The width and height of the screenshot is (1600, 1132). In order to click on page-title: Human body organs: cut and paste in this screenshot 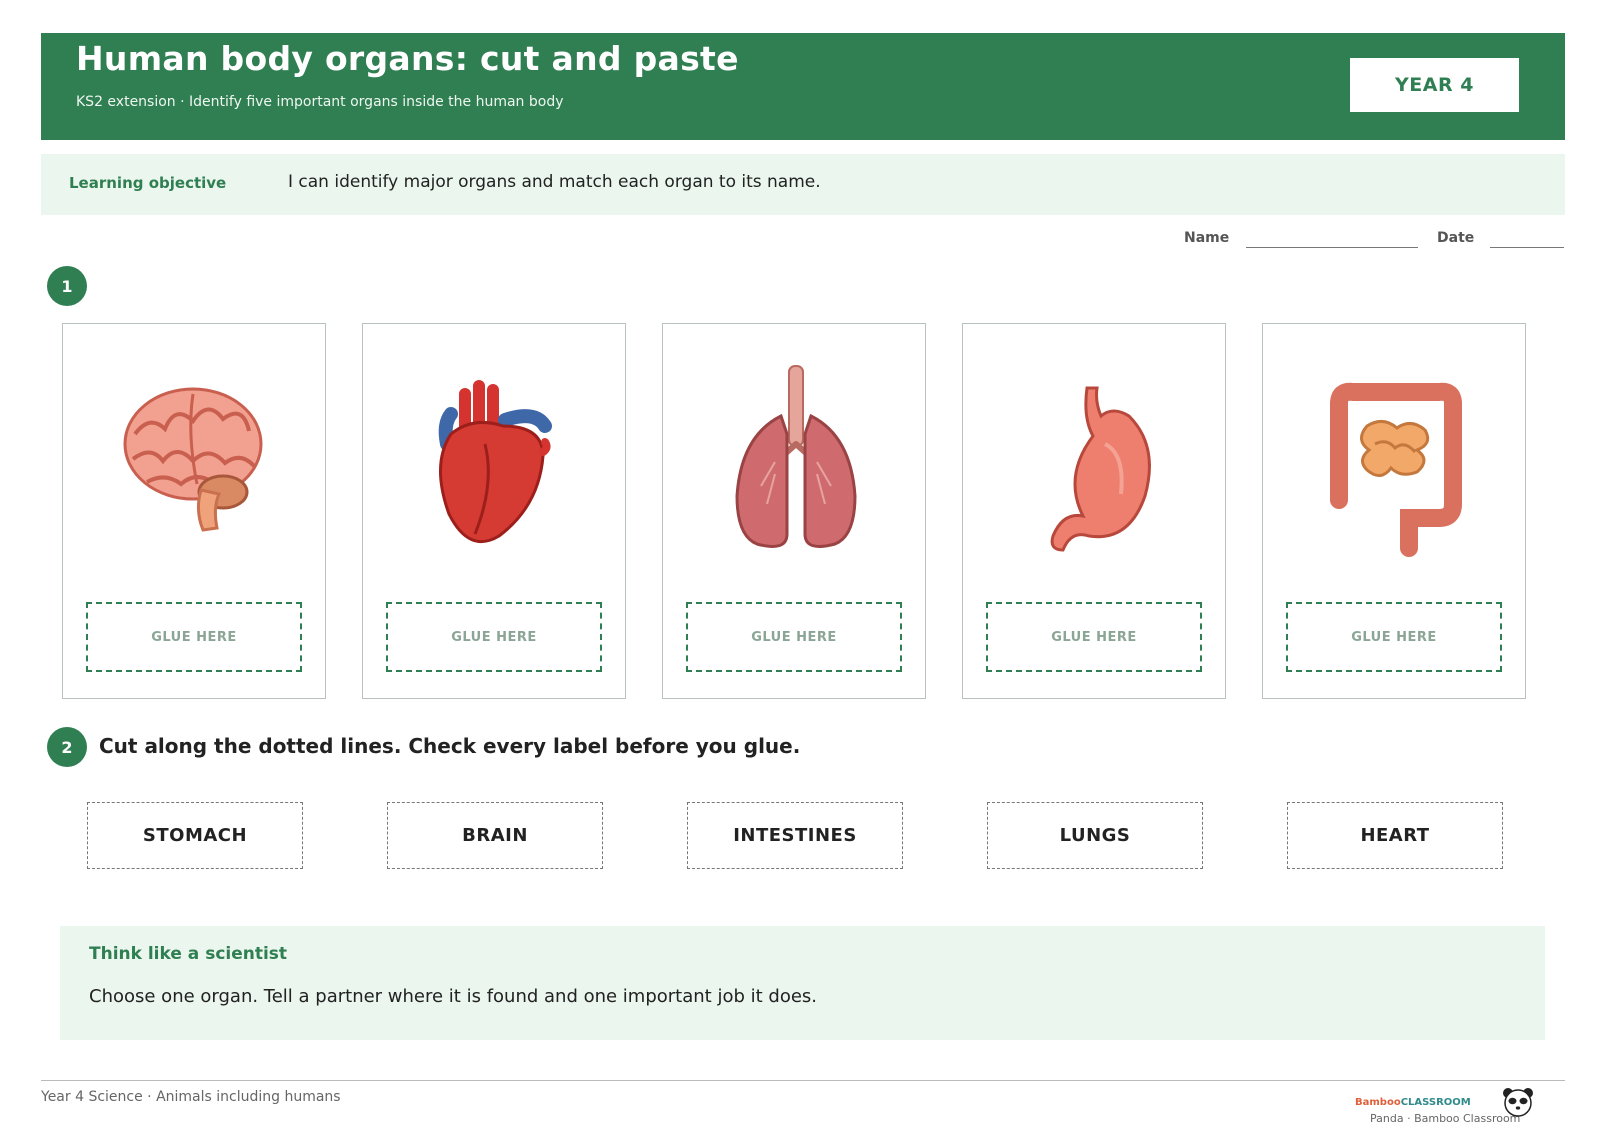, I will do `click(407, 58)`.